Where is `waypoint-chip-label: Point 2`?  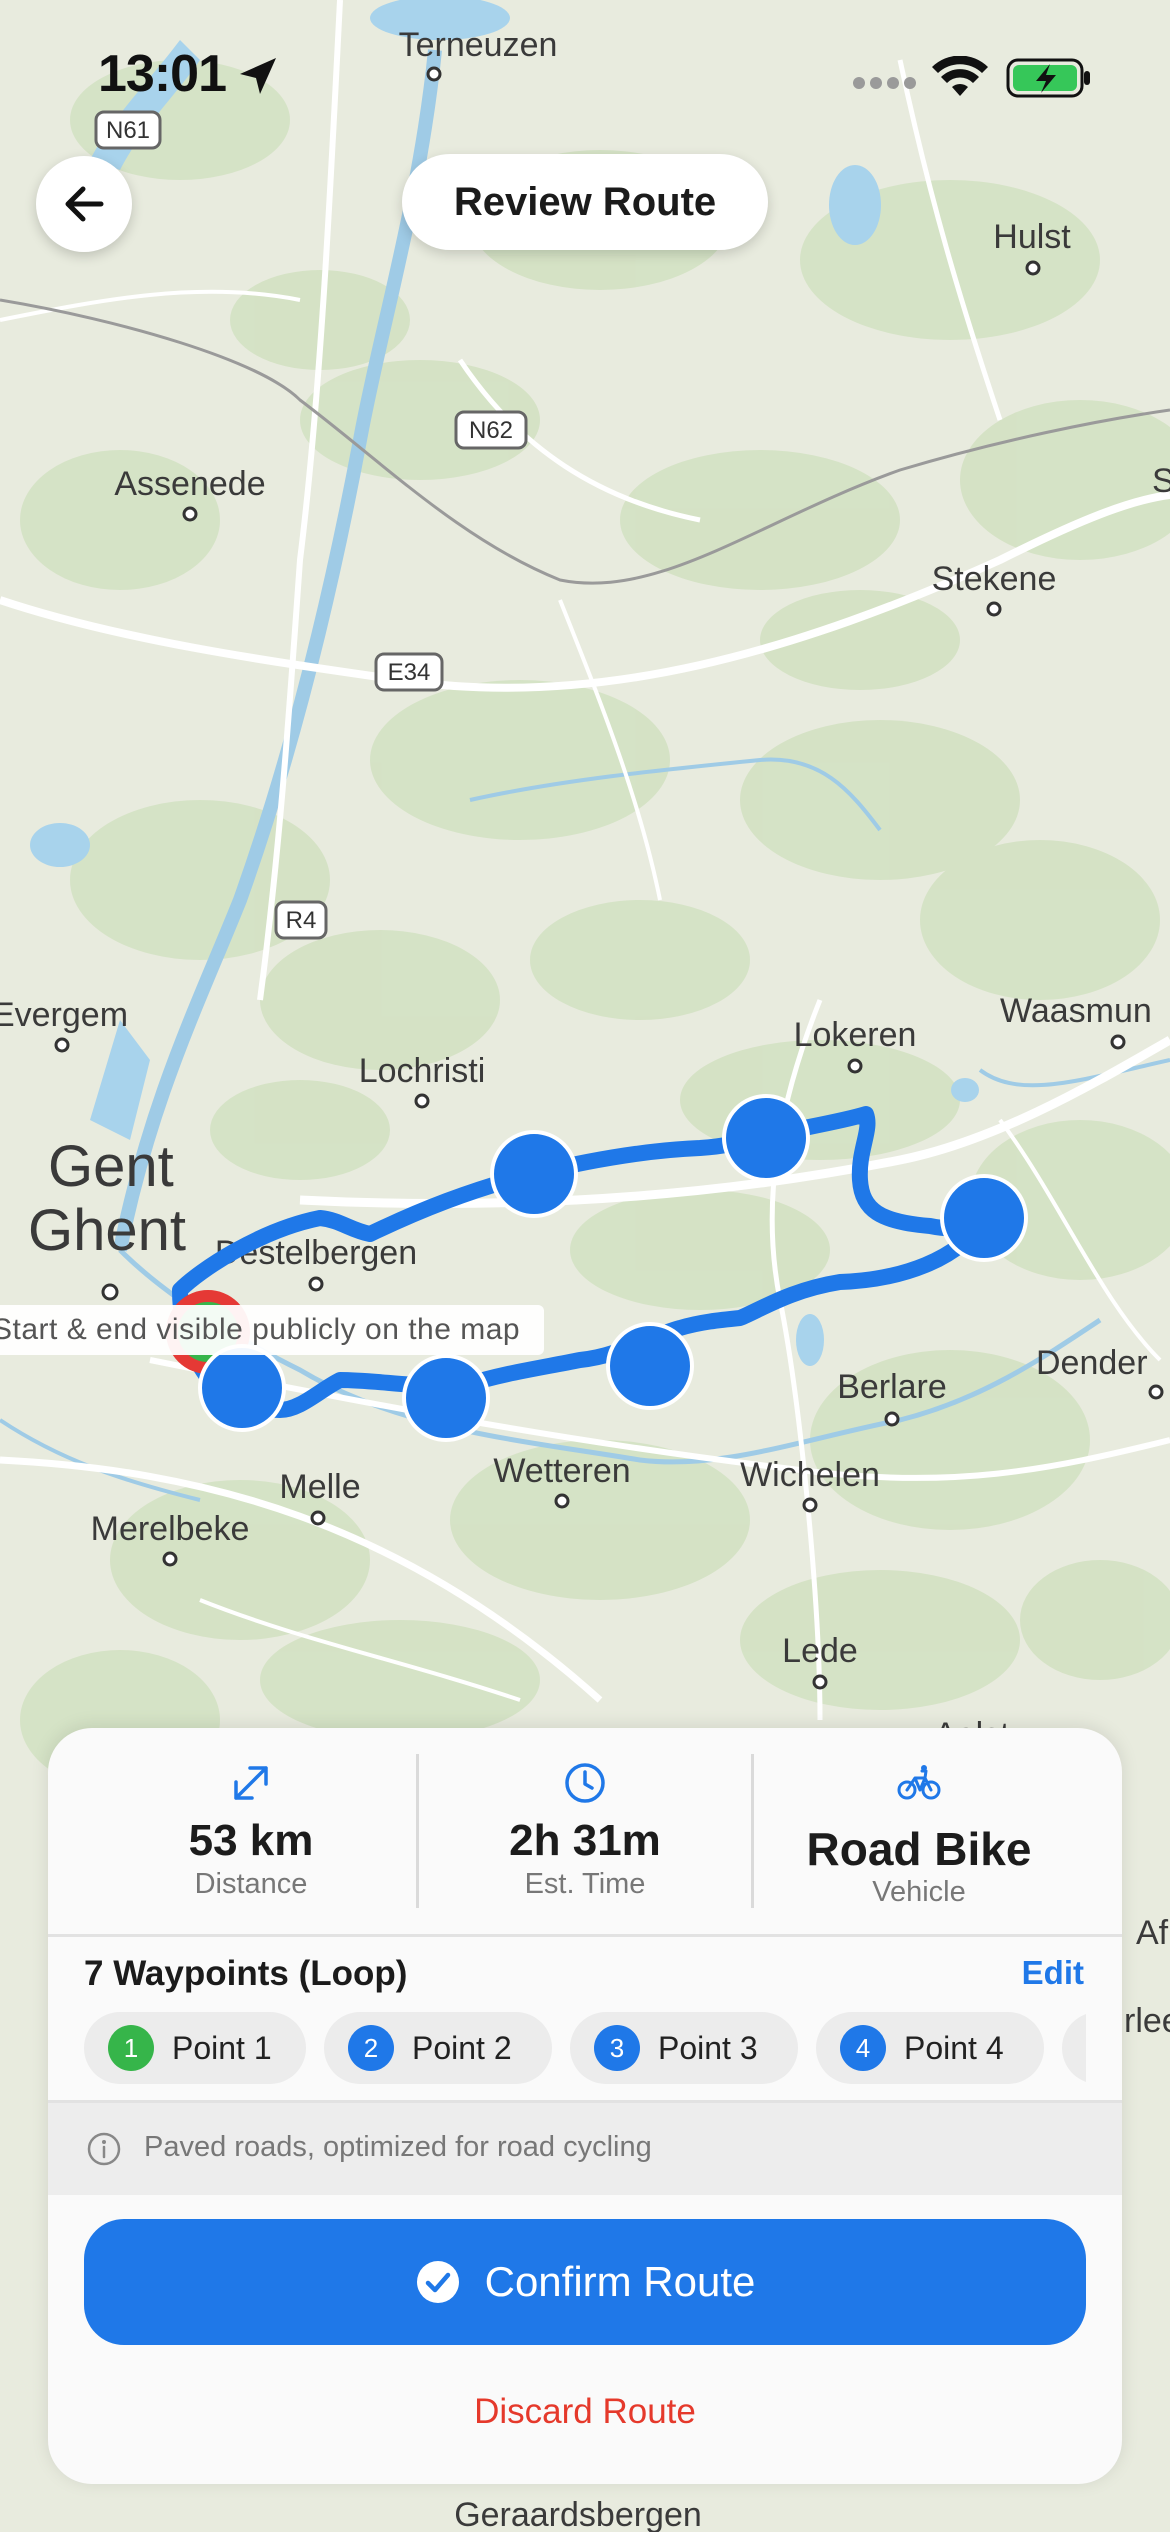
waypoint-chip-label: Point 2 is located at coordinates (462, 2047).